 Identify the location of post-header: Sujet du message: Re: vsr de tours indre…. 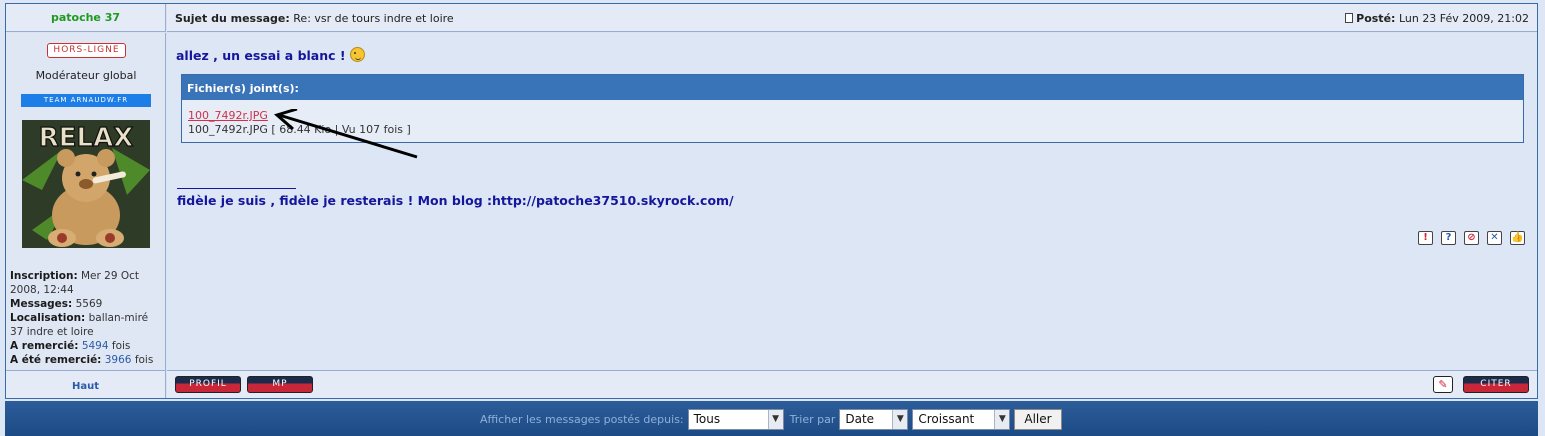
(852, 18).